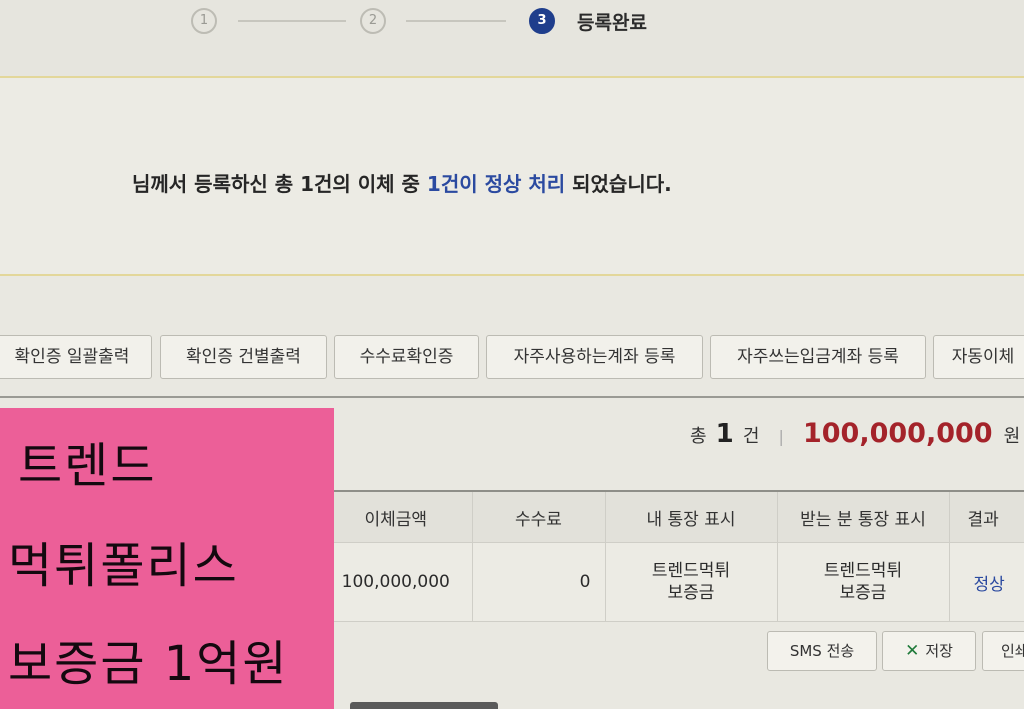 Image resolution: width=1024 pixels, height=709 pixels. I want to click on print-each-receipt-button: 확인증 건별출력, so click(243, 357).